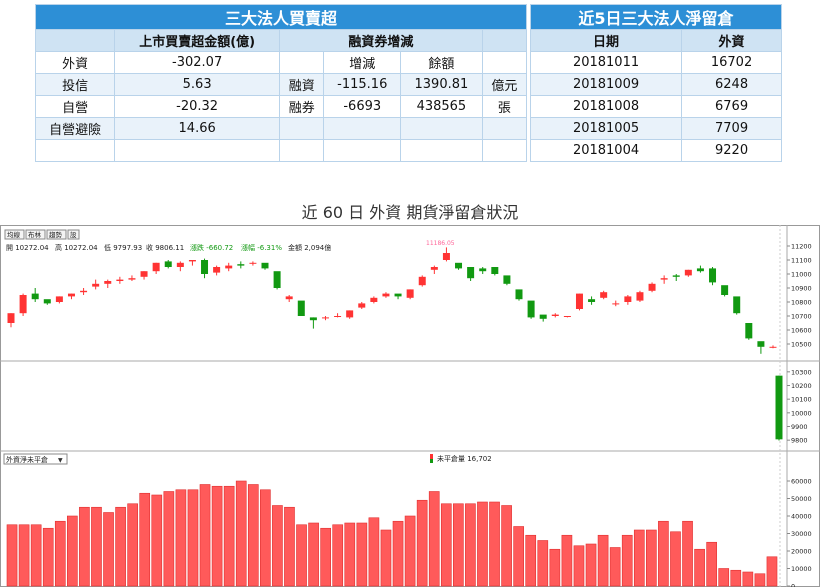 The height and width of the screenshot is (587, 820). What do you see at coordinates (56, 234) in the screenshot?
I see `toolbar-button-label: 趨勢` at bounding box center [56, 234].